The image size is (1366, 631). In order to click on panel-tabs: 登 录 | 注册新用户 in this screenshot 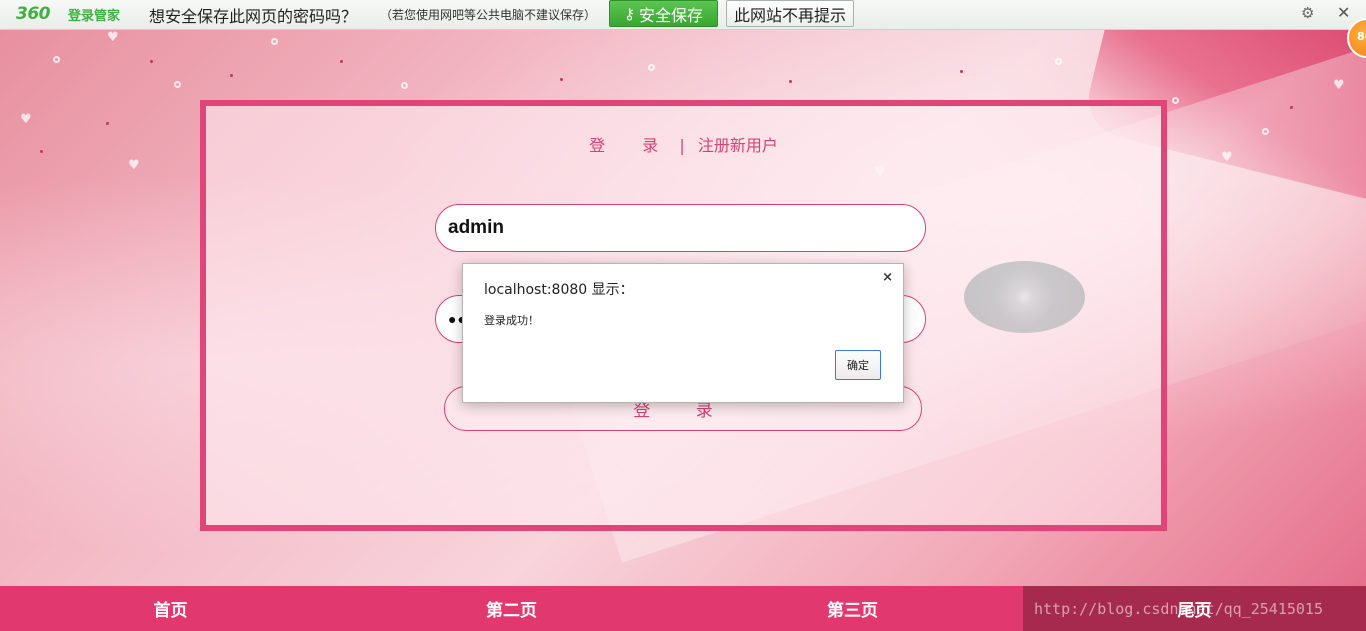, I will do `click(683, 144)`.